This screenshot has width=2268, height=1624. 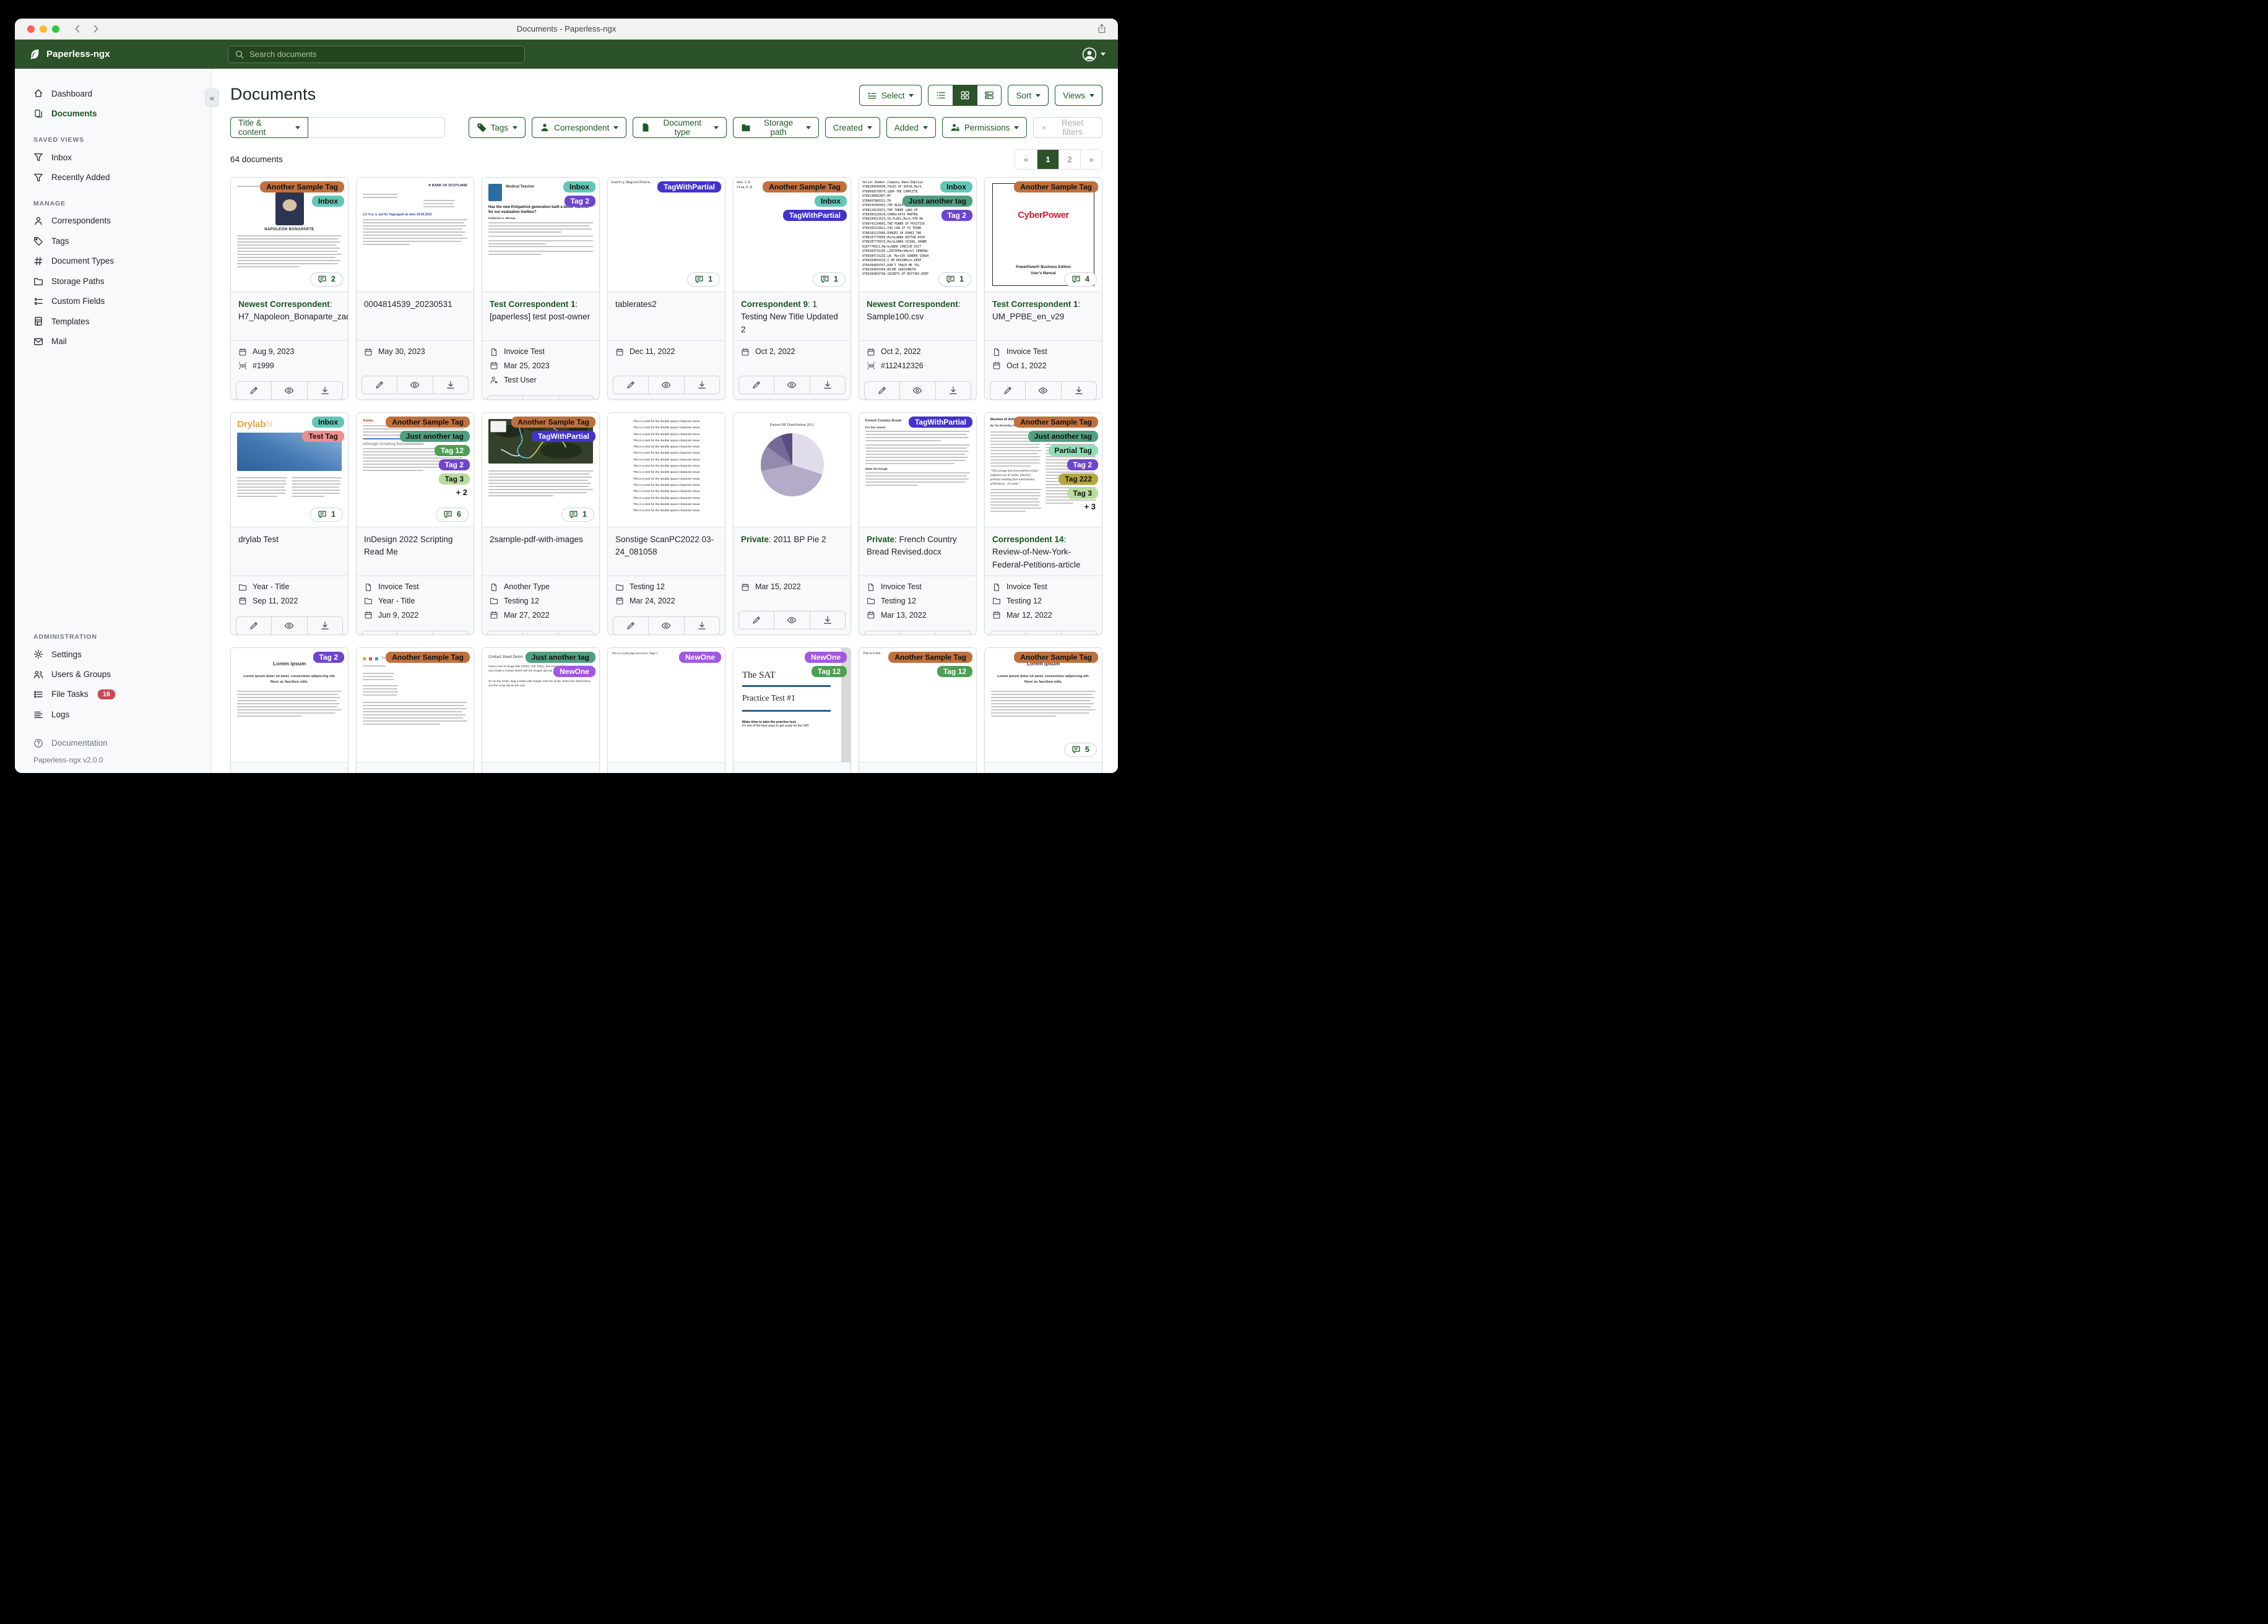 I want to click on user-menu, so click(x=1094, y=54).